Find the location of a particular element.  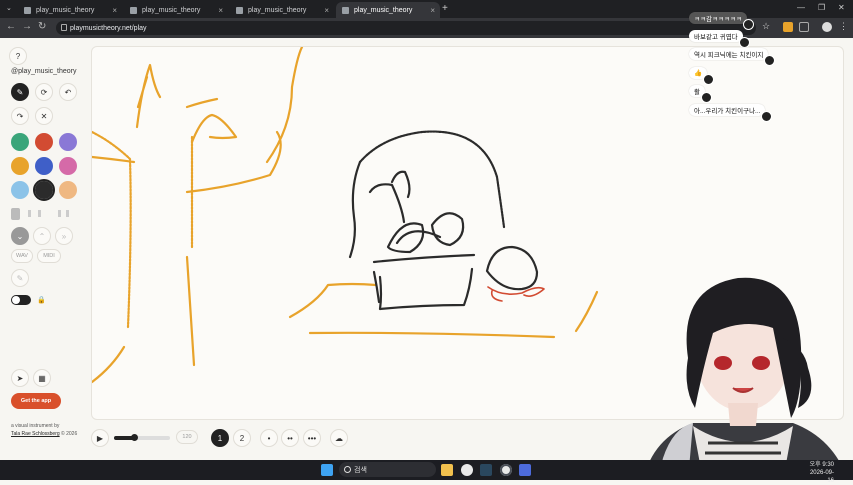

wav-export-button: WAV is located at coordinates (22, 256).